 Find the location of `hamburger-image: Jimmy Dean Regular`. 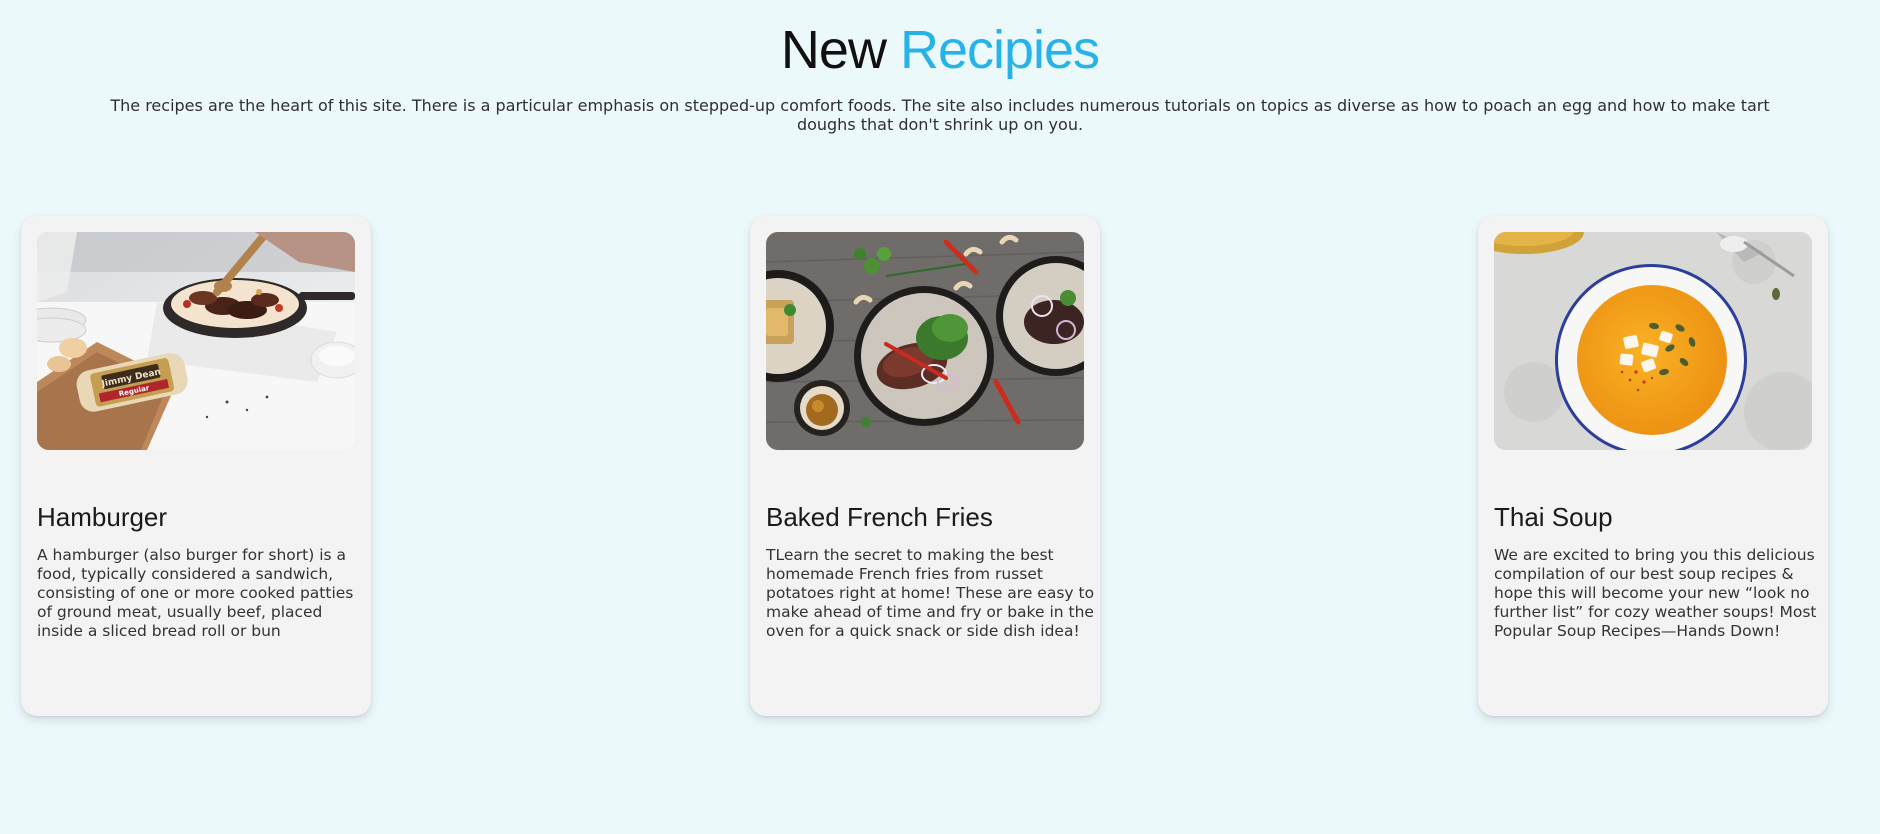

hamburger-image: Jimmy Dean Regular is located at coordinates (196, 341).